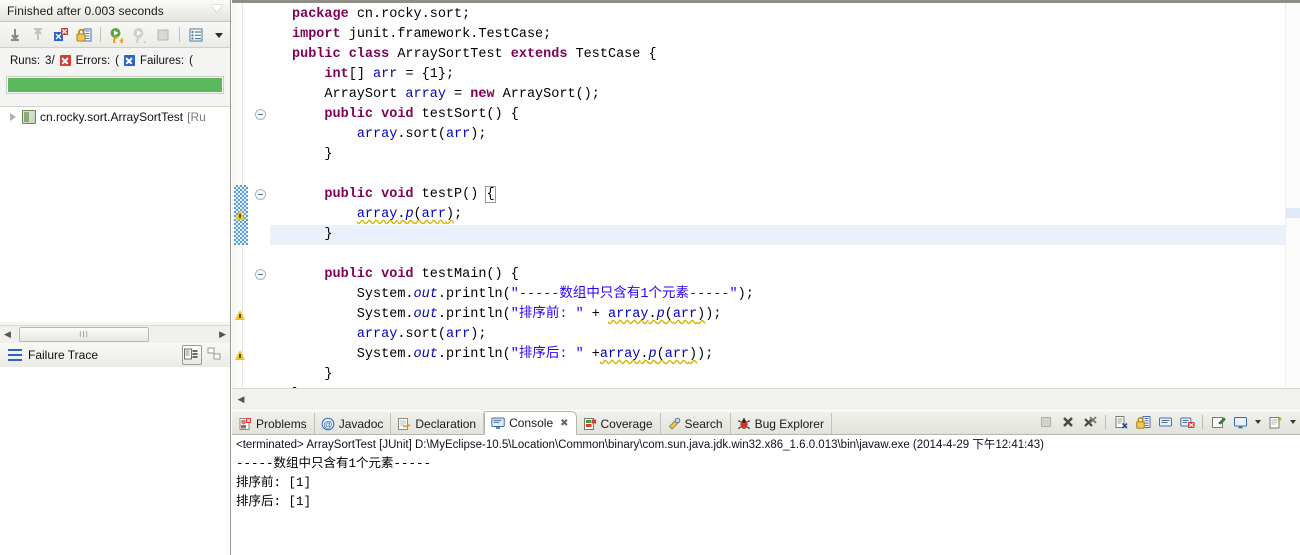 The image size is (1300, 555). Describe the element at coordinates (1068, 422) in the screenshot. I see `remove-launch-button` at that location.